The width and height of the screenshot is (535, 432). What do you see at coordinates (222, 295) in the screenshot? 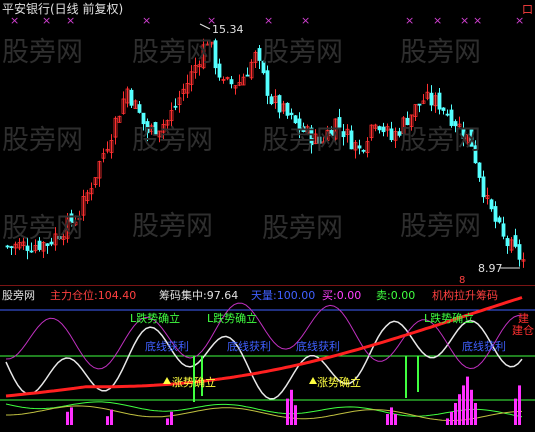
I see `indicator-value: 97.64` at bounding box center [222, 295].